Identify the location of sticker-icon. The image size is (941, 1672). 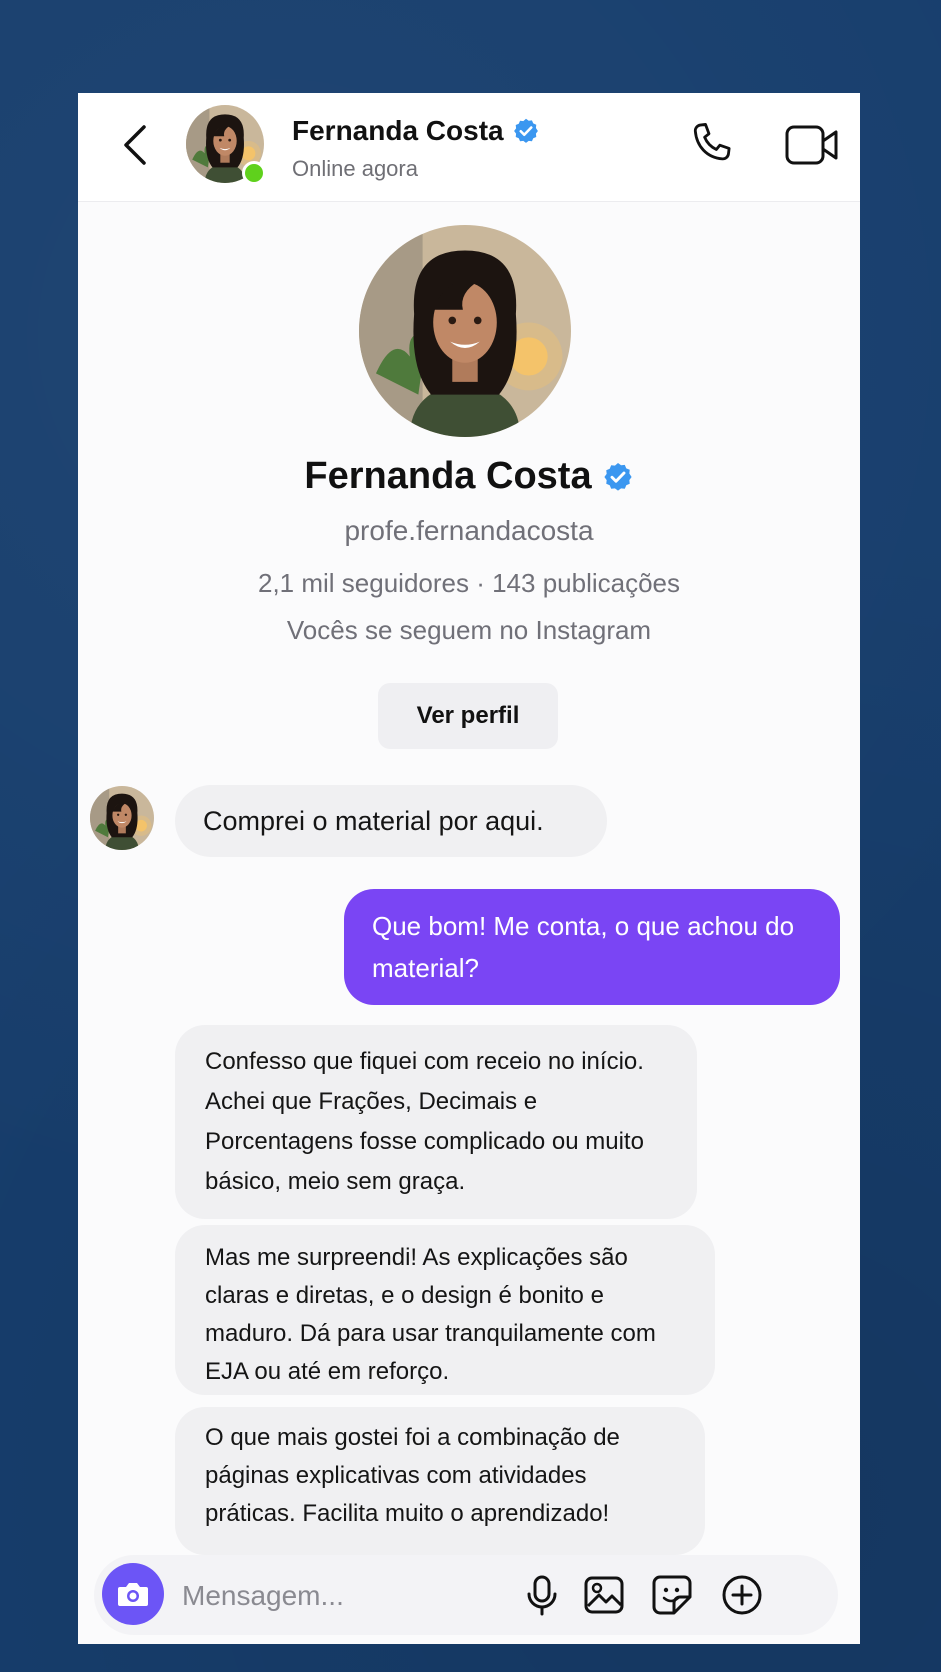
(672, 1595).